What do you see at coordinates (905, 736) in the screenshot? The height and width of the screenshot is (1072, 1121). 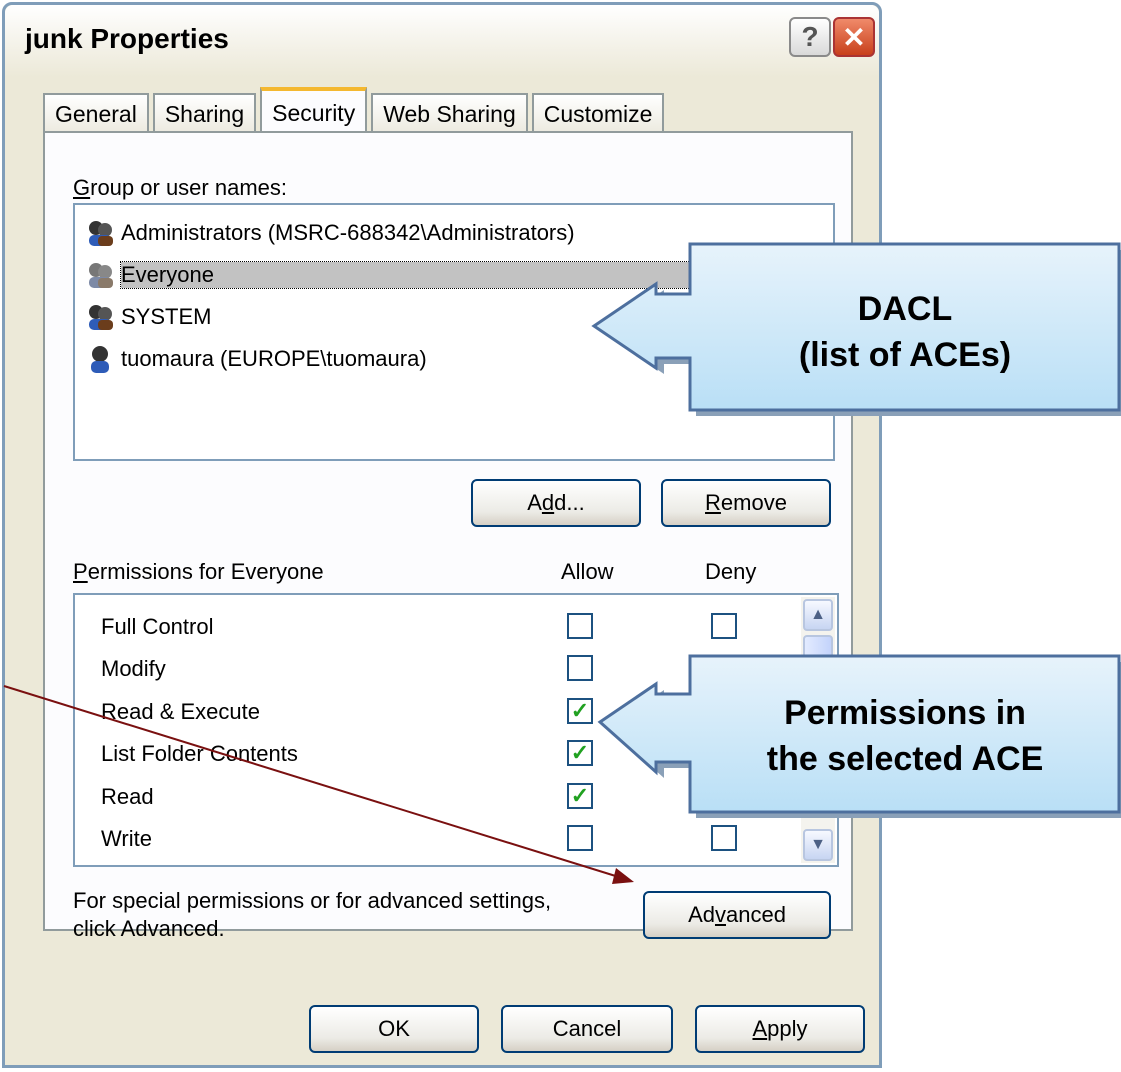 I see `permissions-callout-text: Permissions in the selected ACE` at bounding box center [905, 736].